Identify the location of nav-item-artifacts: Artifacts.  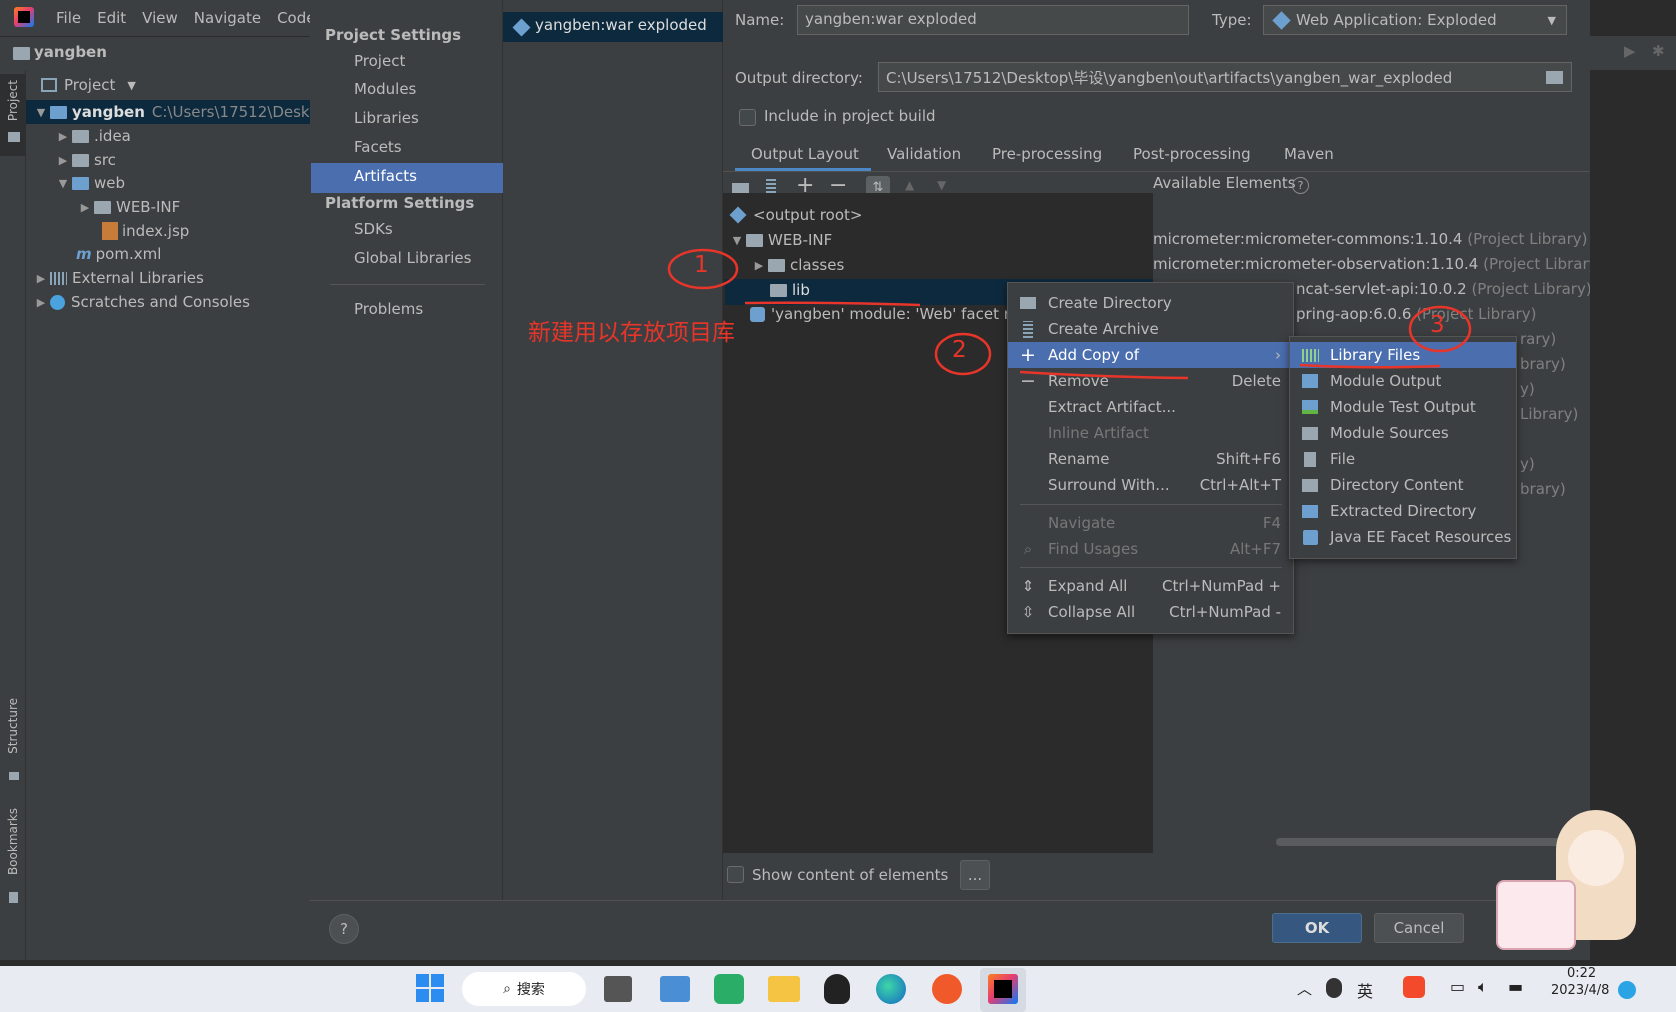
(407, 178).